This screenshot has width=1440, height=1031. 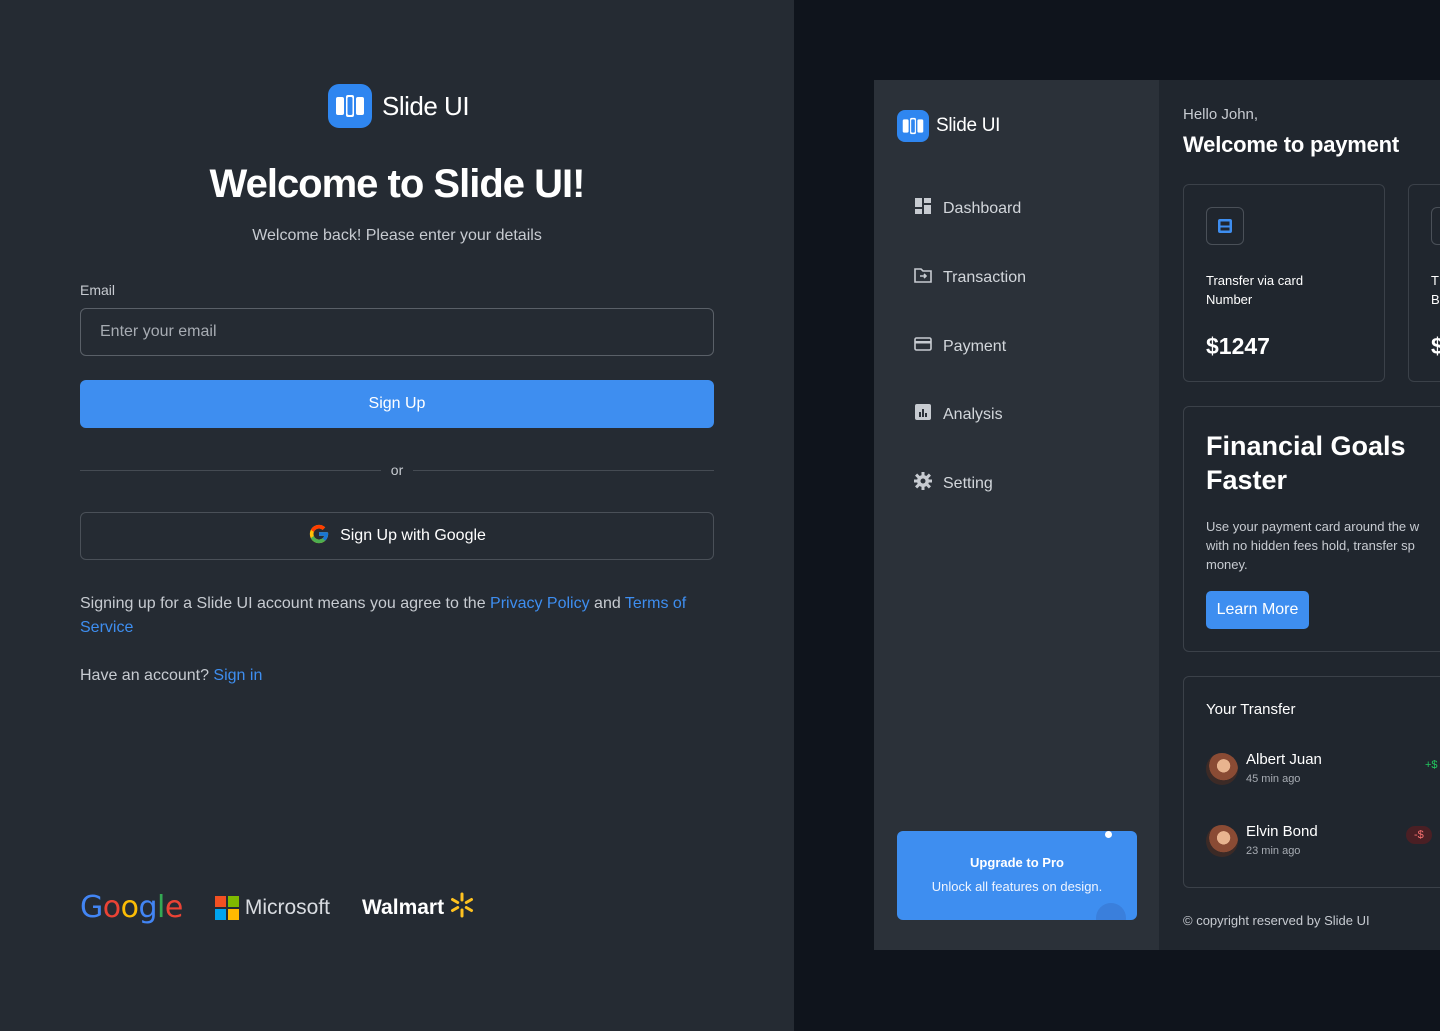 What do you see at coordinates (968, 125) in the screenshot?
I see `sidebar-brand-name: Slide UI` at bounding box center [968, 125].